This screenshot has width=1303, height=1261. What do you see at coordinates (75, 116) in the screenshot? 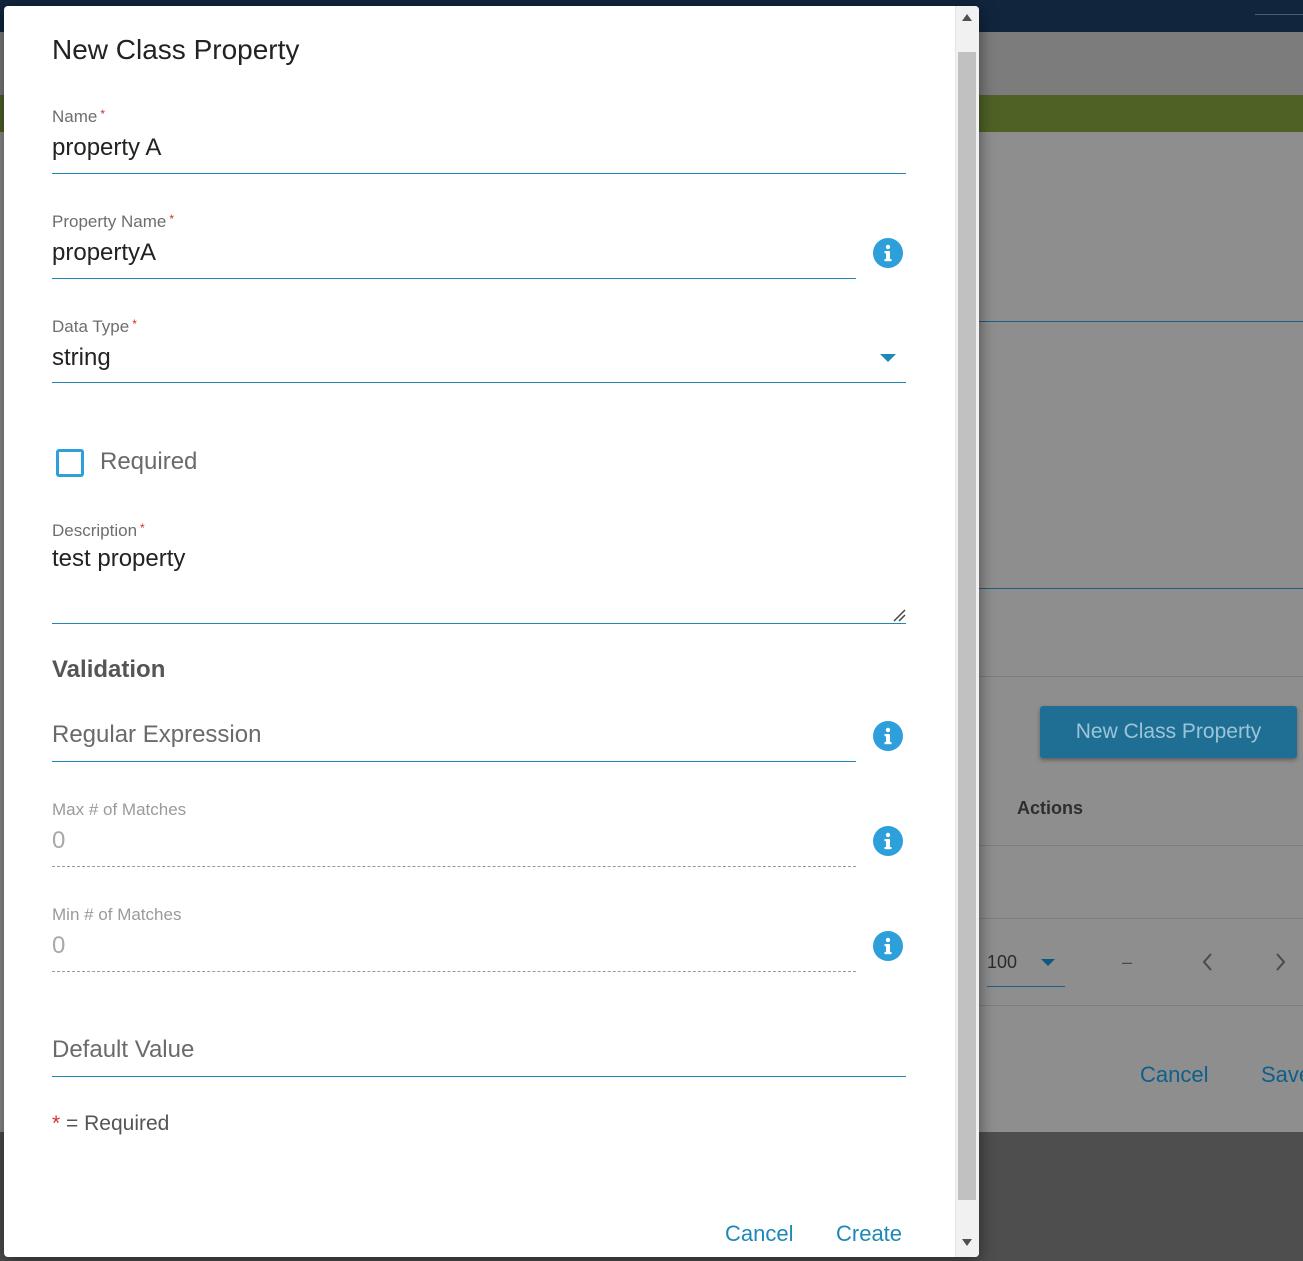
I see `name-label-text: Name` at bounding box center [75, 116].